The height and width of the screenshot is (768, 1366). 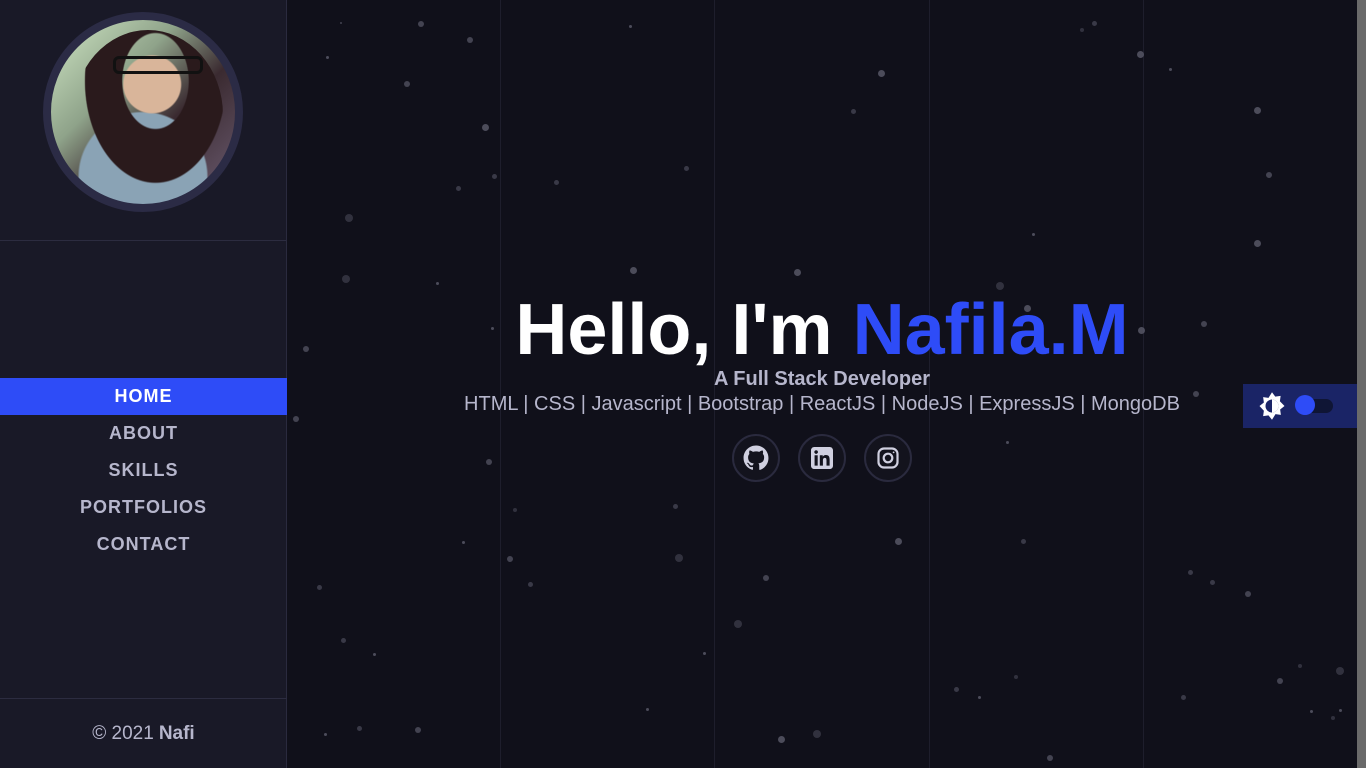 I want to click on hero-greeting: Hello, I'm, so click(x=674, y=330).